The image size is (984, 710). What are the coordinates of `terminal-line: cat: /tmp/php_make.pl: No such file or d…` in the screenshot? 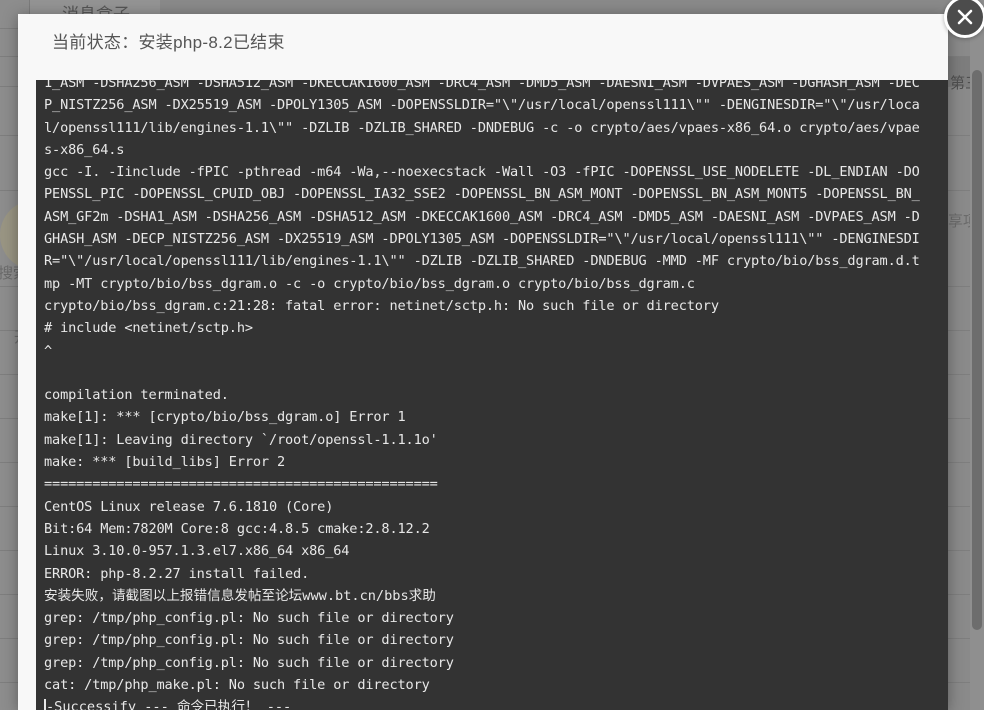 It's located at (237, 685).